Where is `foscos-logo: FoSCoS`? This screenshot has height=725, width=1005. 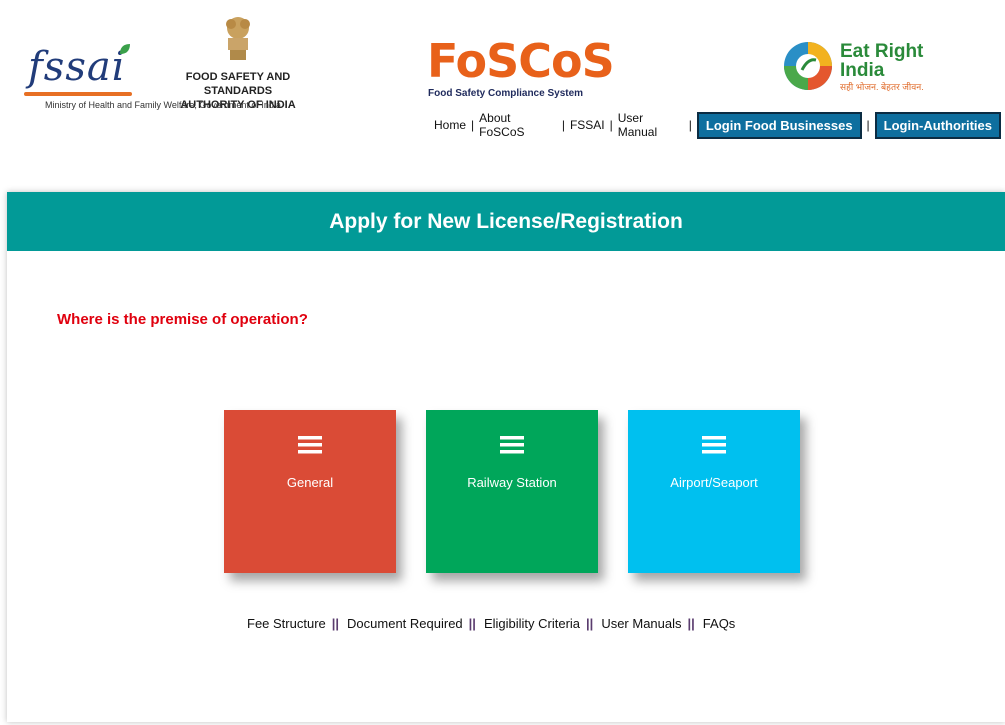 foscos-logo: FoSCoS is located at coordinates (521, 61).